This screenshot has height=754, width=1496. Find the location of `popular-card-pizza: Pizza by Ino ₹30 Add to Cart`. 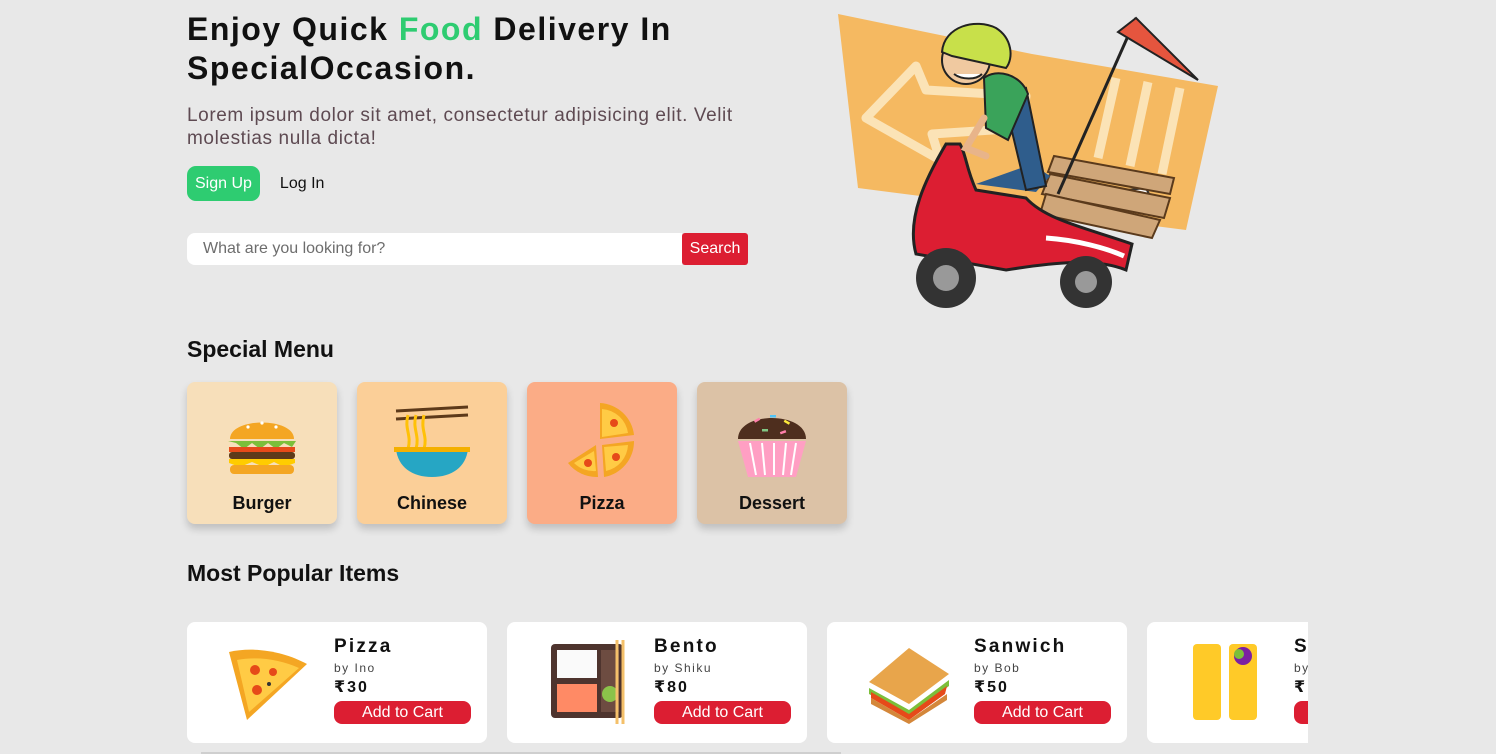

popular-card-pizza: Pizza by Ino ₹30 Add to Cart is located at coordinates (337, 682).